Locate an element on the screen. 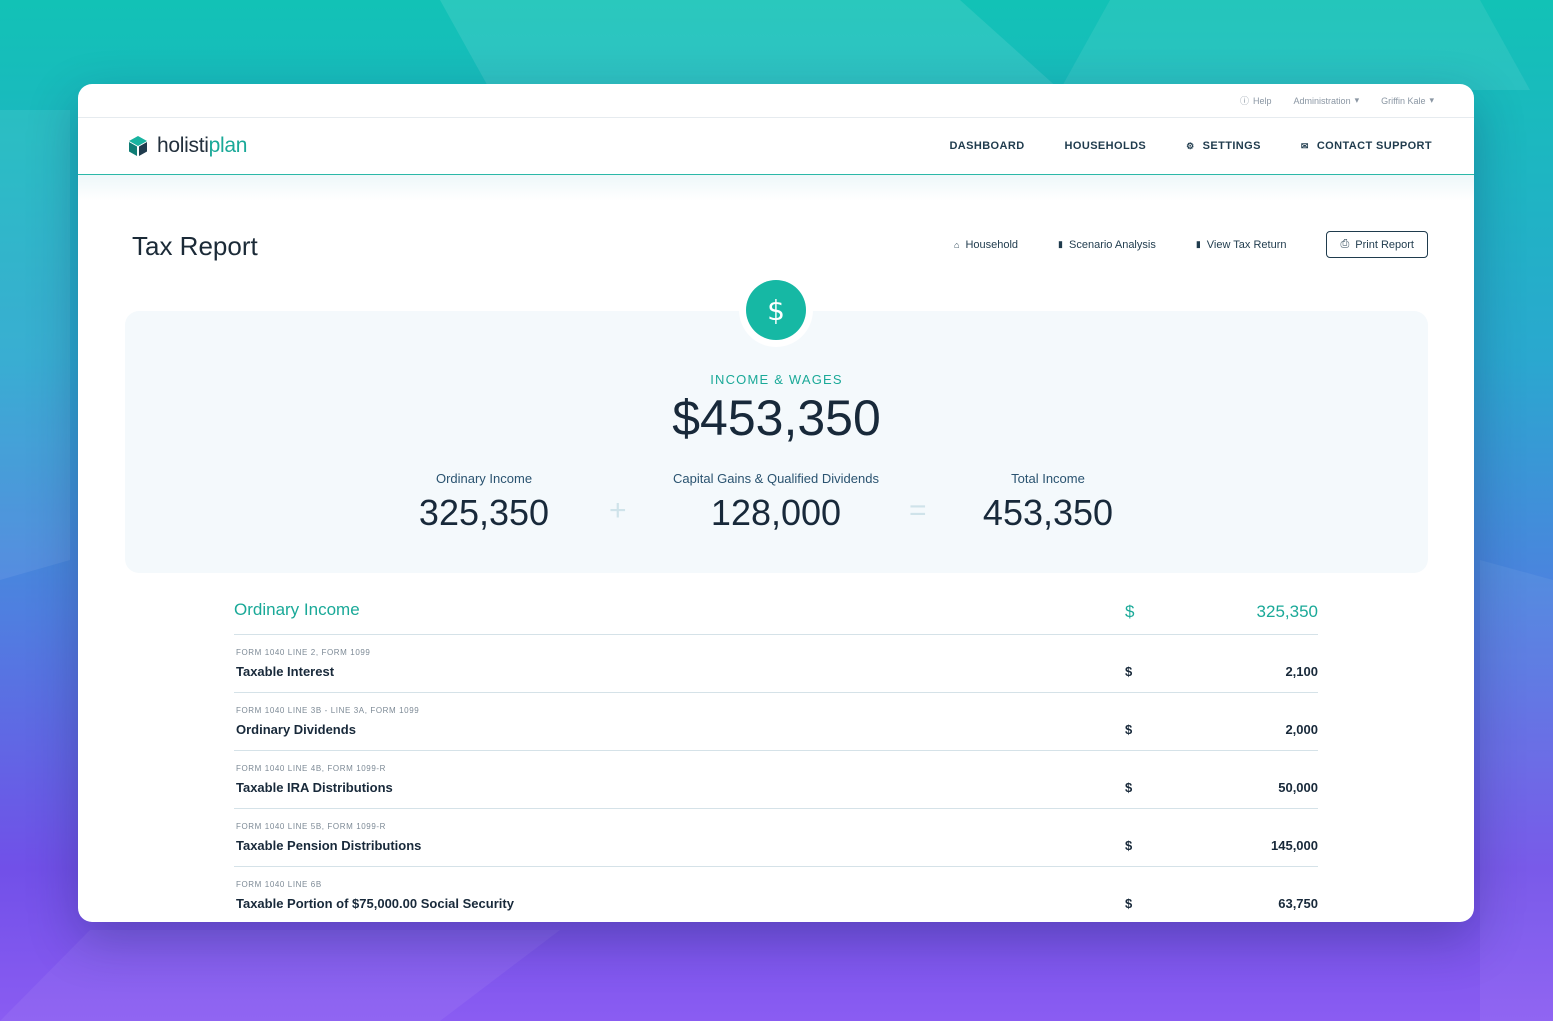  nav-contact-support: ✉ CONTACT SUPPORT is located at coordinates (1366, 146).